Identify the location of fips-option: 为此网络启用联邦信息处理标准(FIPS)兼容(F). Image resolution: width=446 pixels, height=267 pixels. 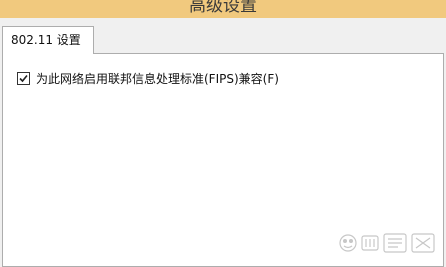
(148, 78).